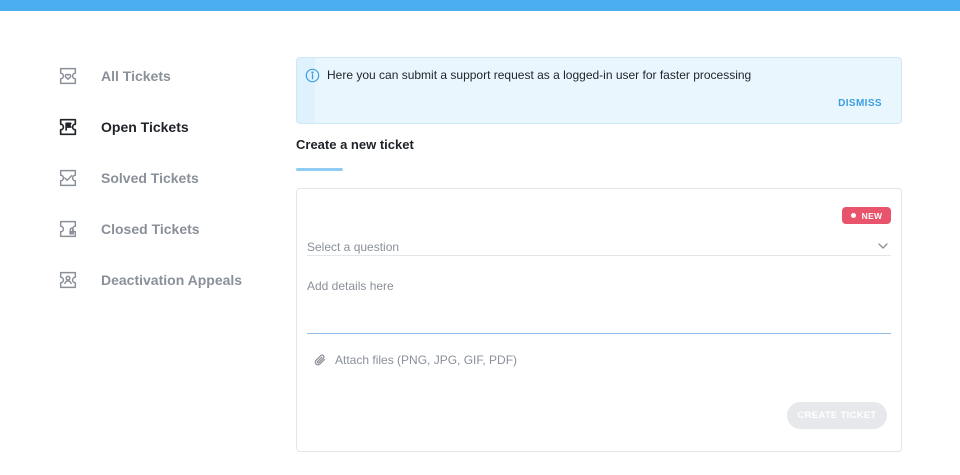 This screenshot has height=475, width=960. Describe the element at coordinates (68, 229) in the screenshot. I see `ticket-lock-icon` at that location.